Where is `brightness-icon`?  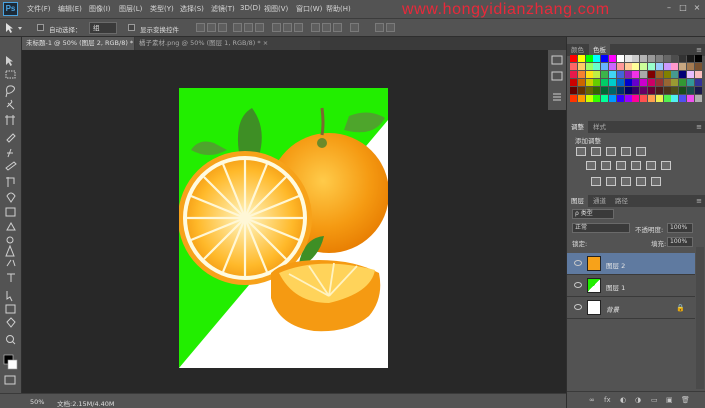 brightness-icon is located at coordinates (581, 151).